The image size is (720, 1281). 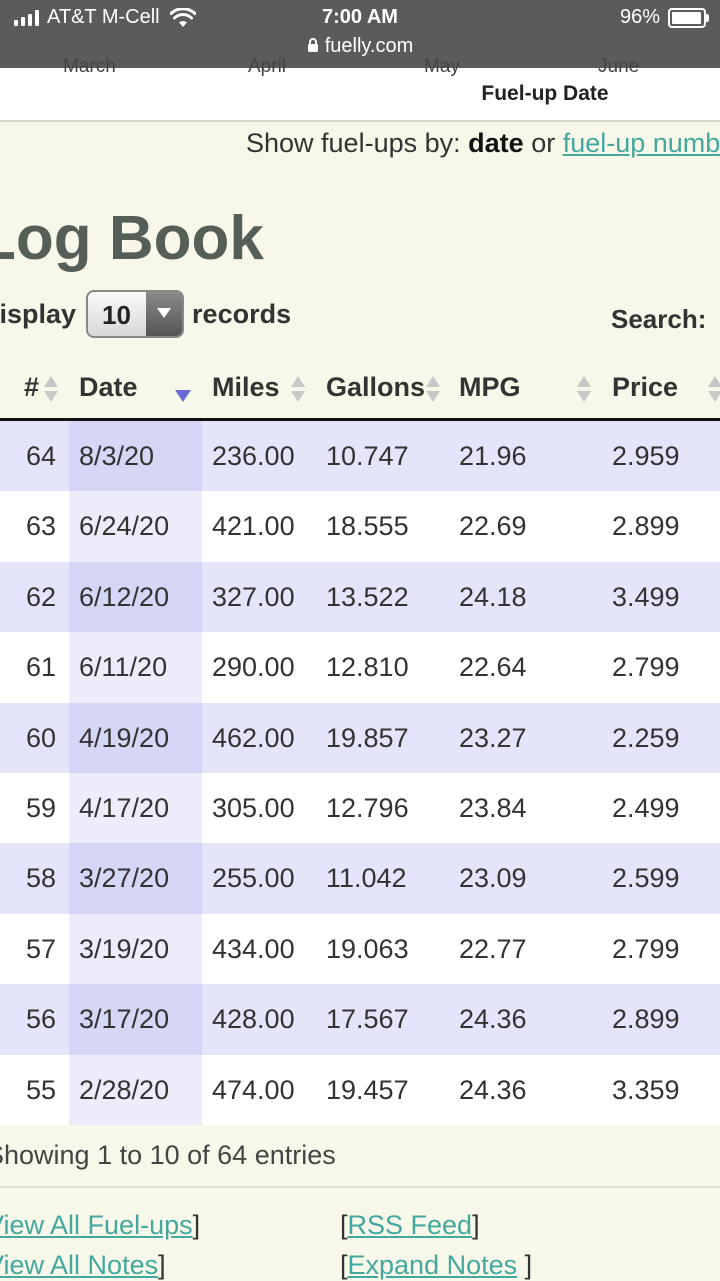 What do you see at coordinates (639, 17) in the screenshot?
I see `battery-percent: 96%` at bounding box center [639, 17].